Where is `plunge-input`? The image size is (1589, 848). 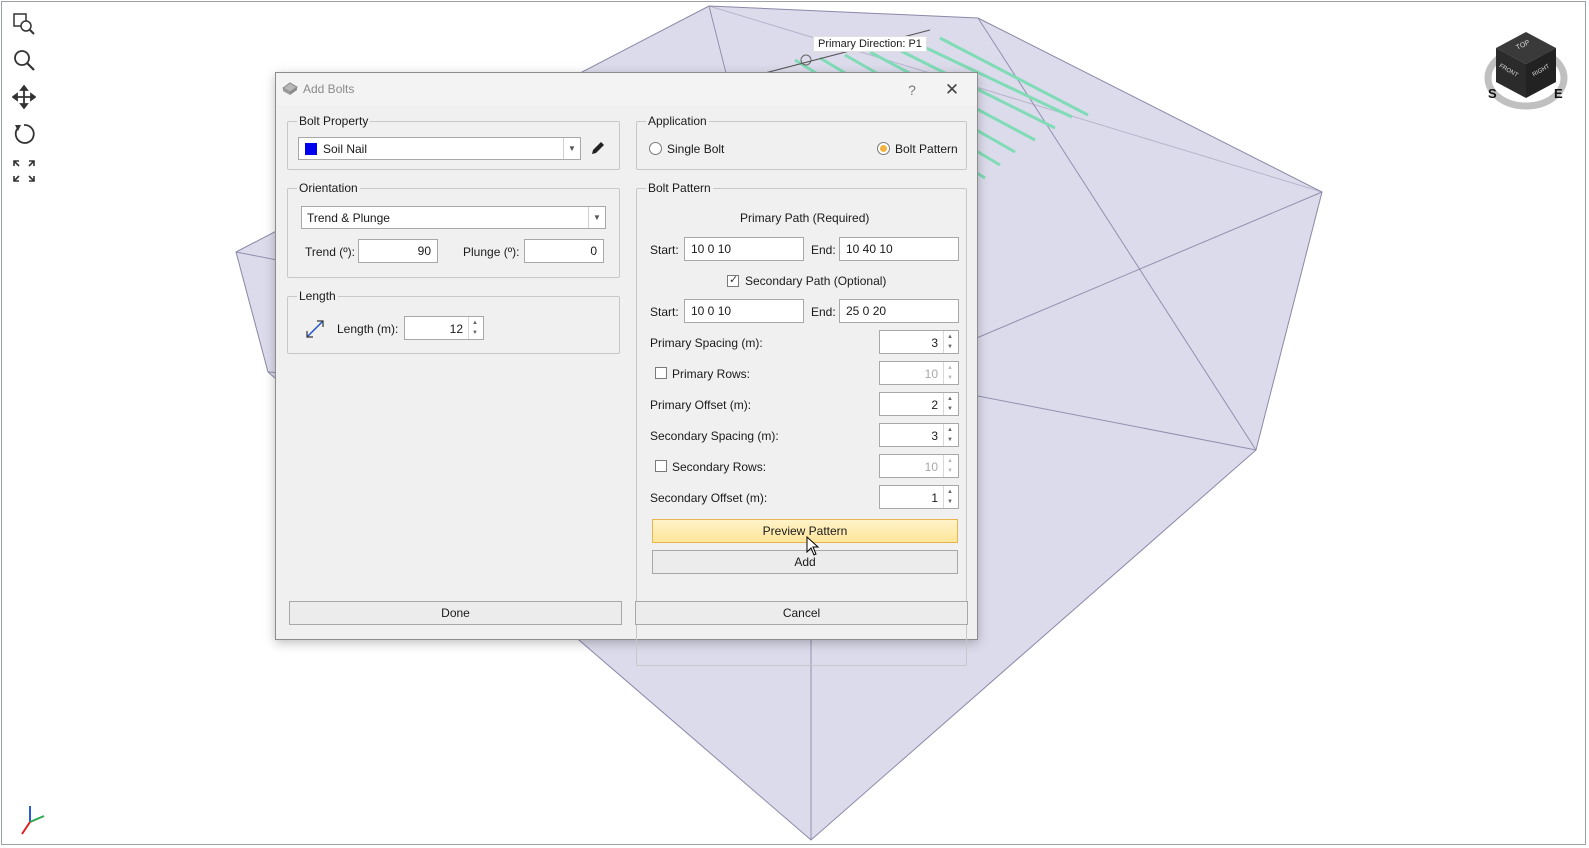 plunge-input is located at coordinates (564, 251).